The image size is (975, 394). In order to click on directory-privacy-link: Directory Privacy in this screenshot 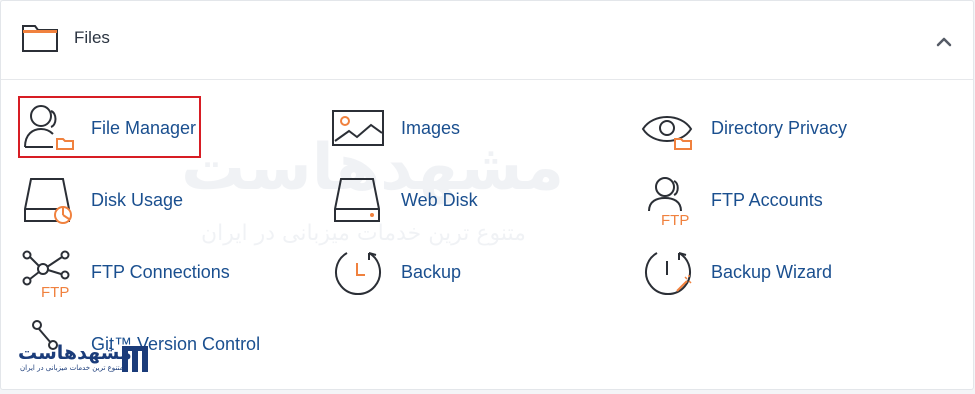, I will do `click(751, 129)`.